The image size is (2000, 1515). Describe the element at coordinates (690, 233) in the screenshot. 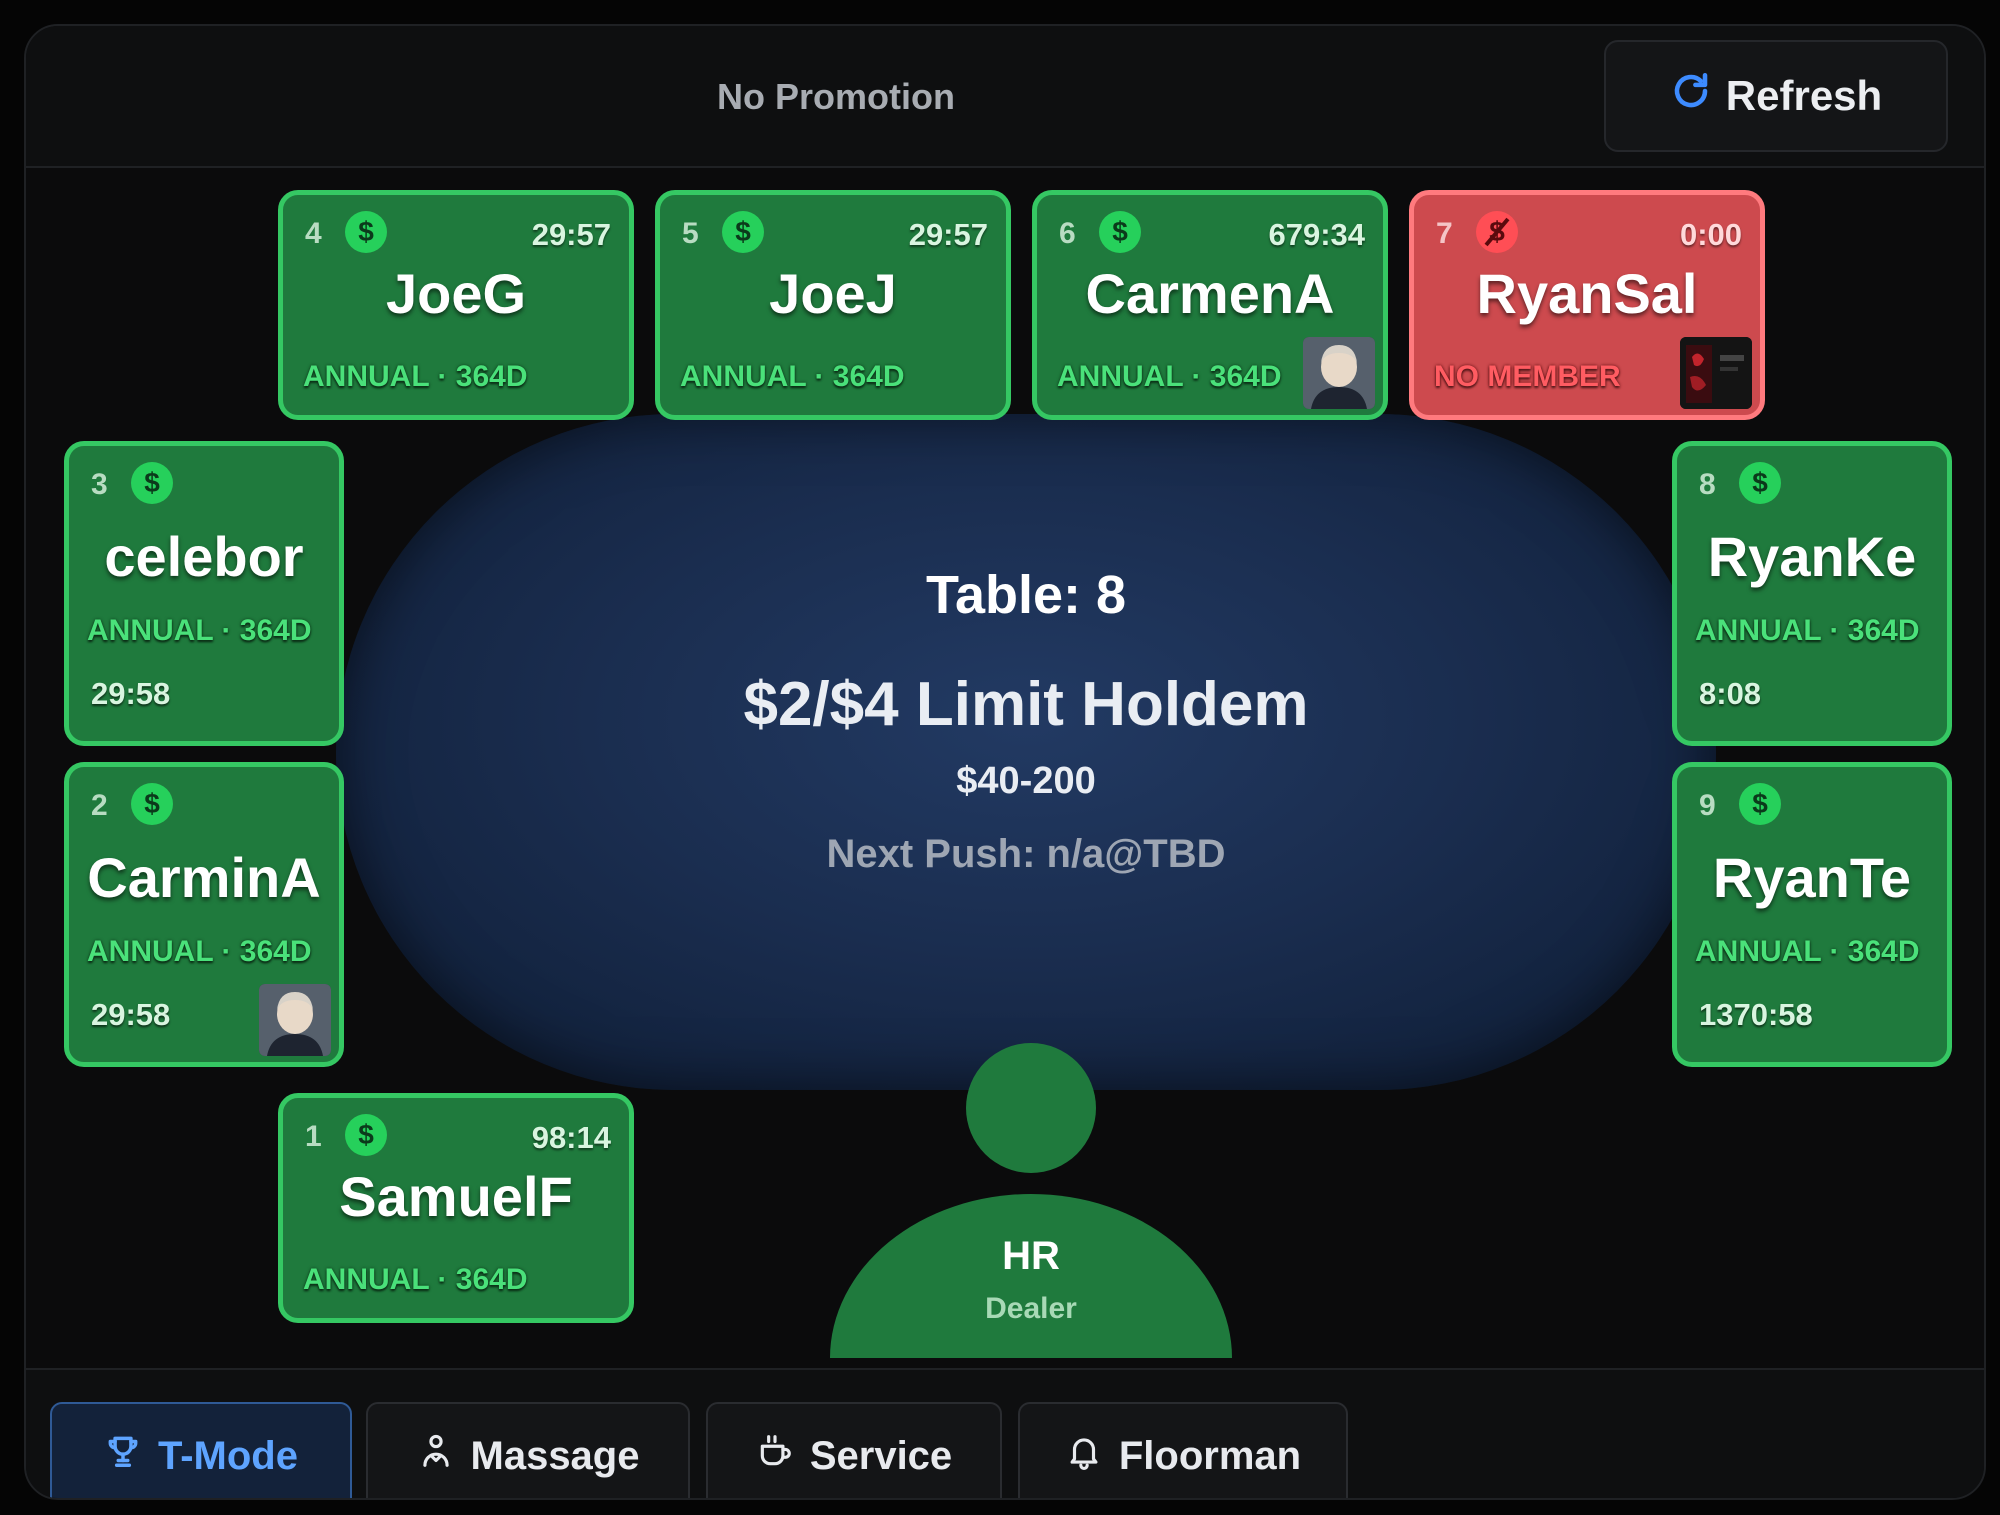

I see `seat-number: 5` at that location.